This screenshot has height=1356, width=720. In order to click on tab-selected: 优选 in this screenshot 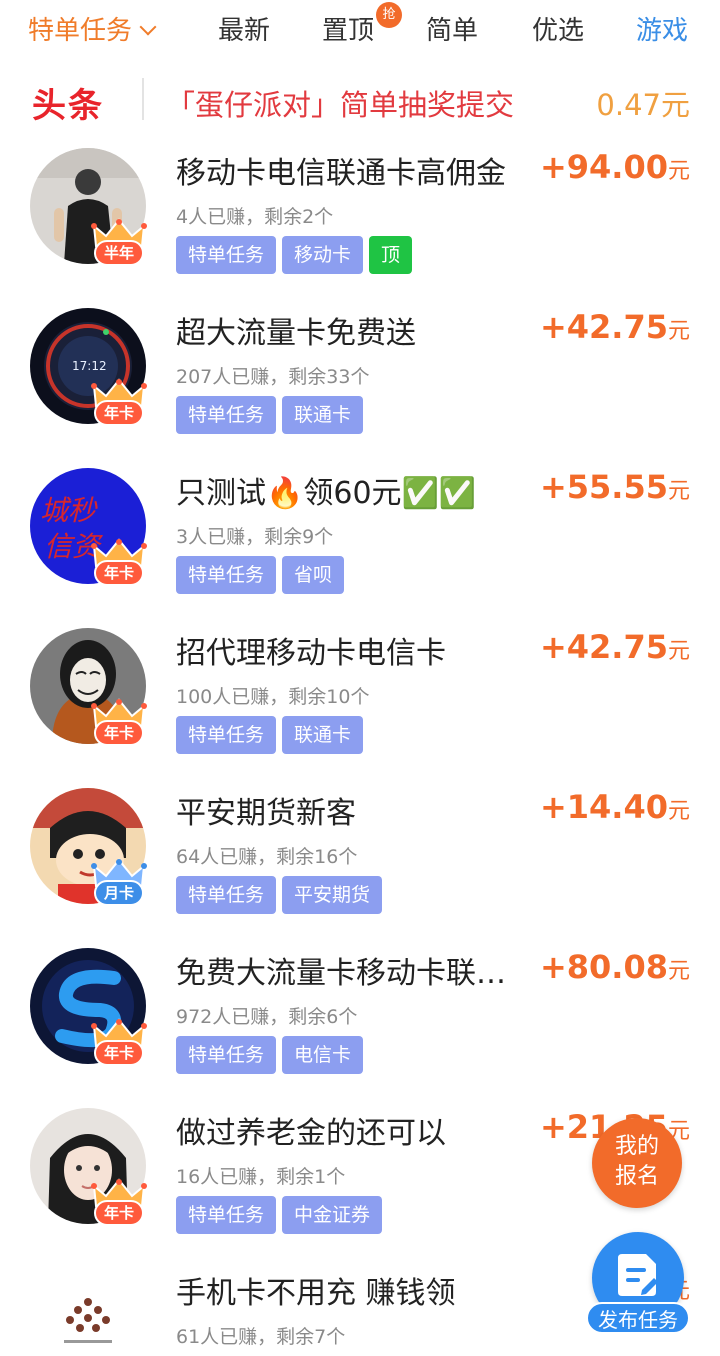, I will do `click(558, 28)`.